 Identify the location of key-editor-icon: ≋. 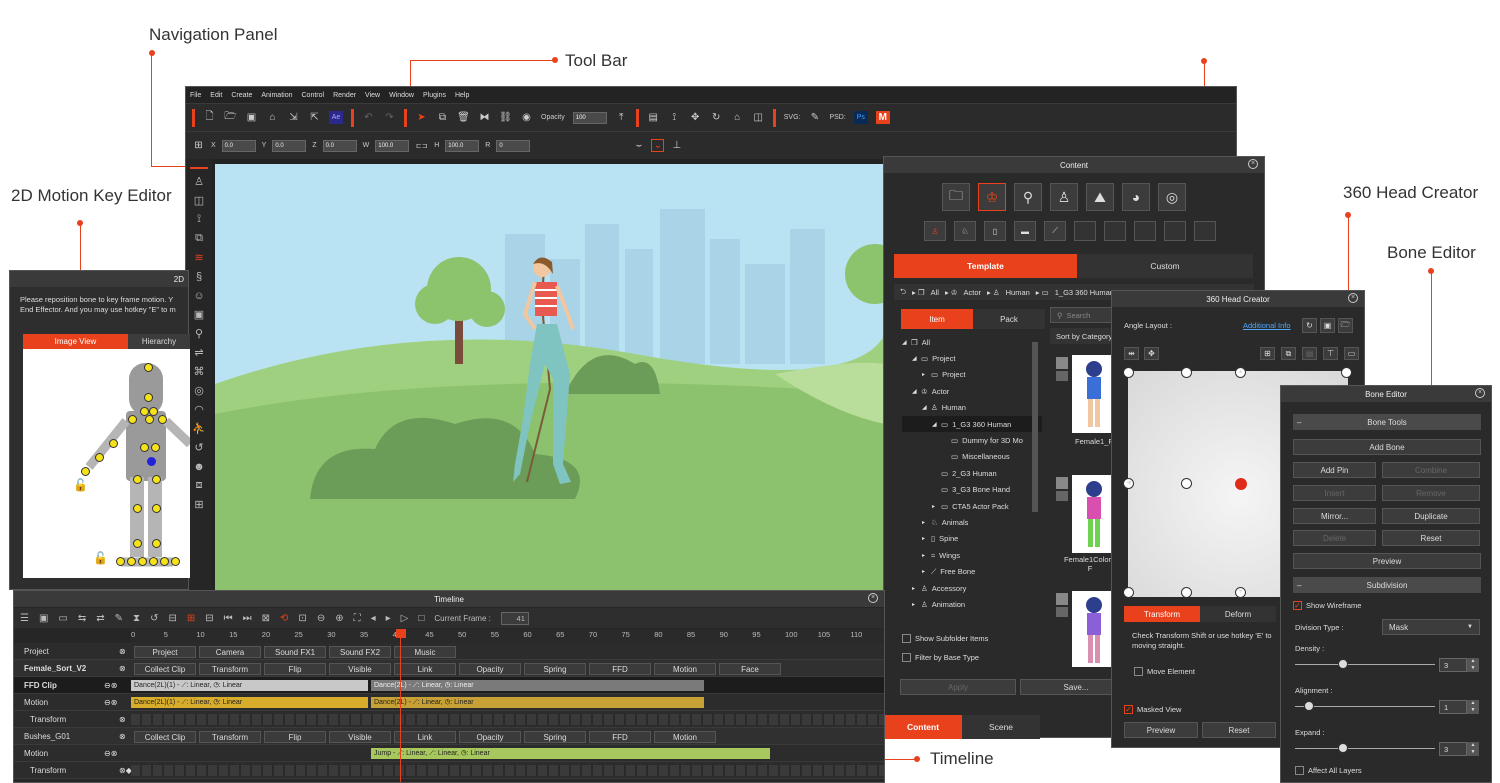
(199, 257).